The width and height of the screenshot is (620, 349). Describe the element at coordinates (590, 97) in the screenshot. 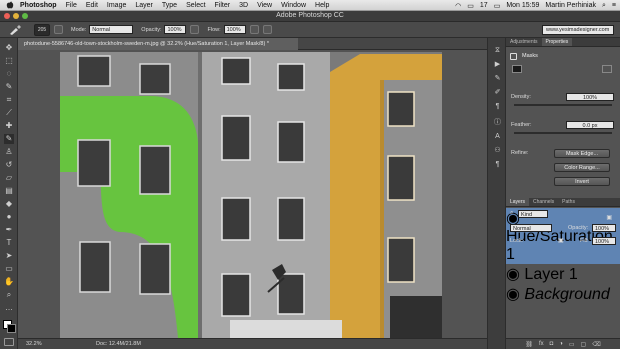

I see `density-field: 100%` at that location.